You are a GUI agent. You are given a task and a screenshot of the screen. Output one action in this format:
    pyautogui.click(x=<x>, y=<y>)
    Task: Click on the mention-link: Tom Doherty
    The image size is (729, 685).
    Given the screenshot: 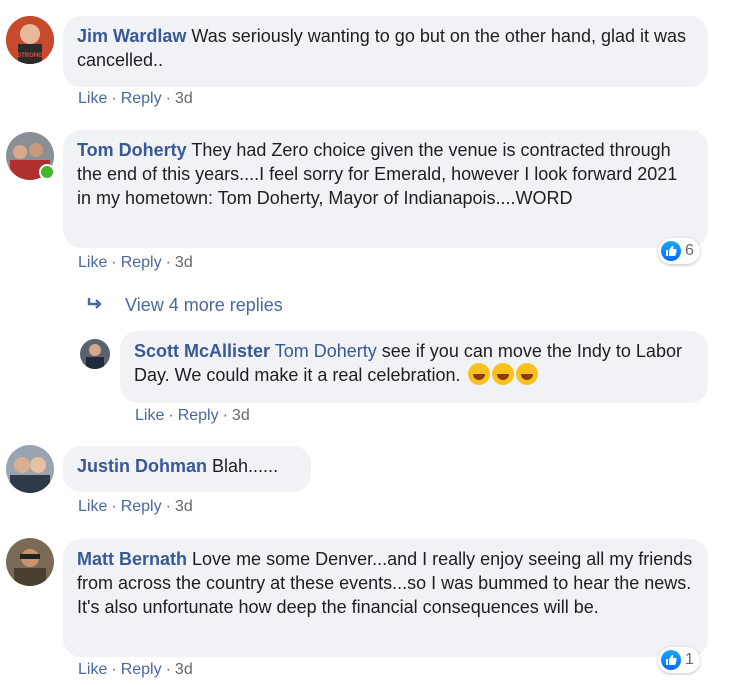 What is the action you would take?
    pyautogui.click(x=326, y=351)
    